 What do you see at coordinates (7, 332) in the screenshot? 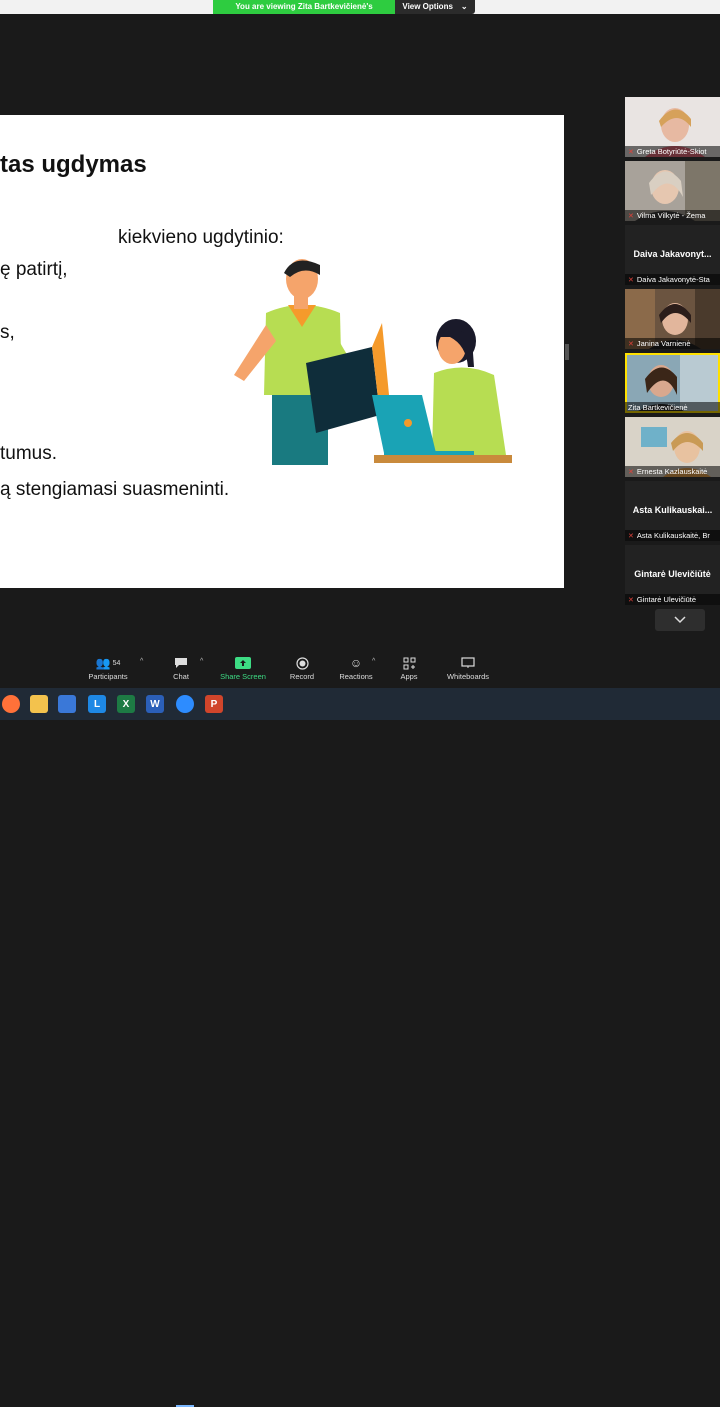
I see `slide-line: s,` at bounding box center [7, 332].